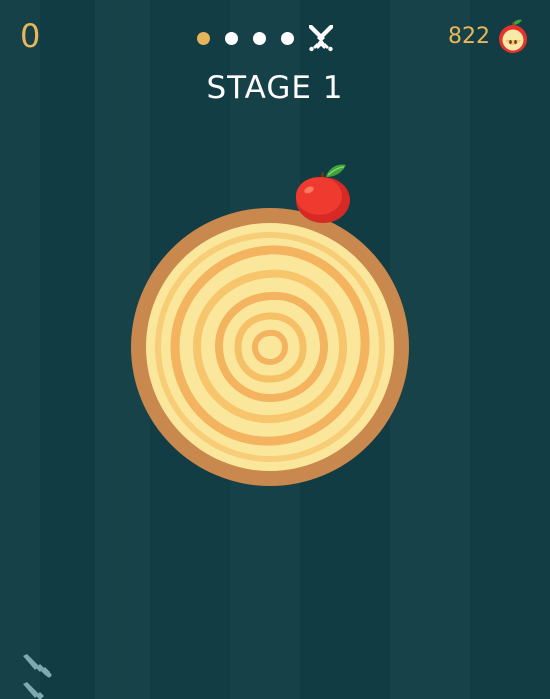 This screenshot has width=550, height=699. I want to click on stage-progress-dot-completed, so click(203, 38).